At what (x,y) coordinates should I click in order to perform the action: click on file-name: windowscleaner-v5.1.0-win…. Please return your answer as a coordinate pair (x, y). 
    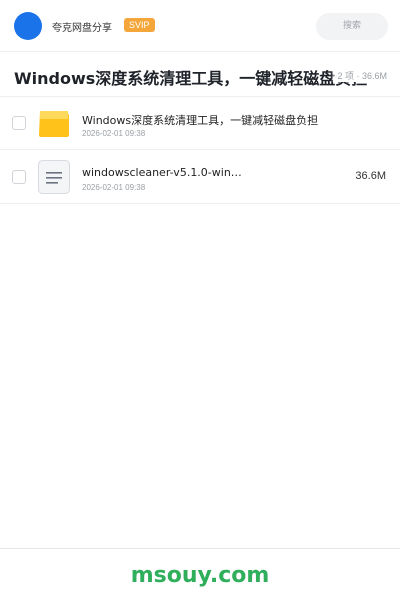
    Looking at the image, I should click on (162, 172).